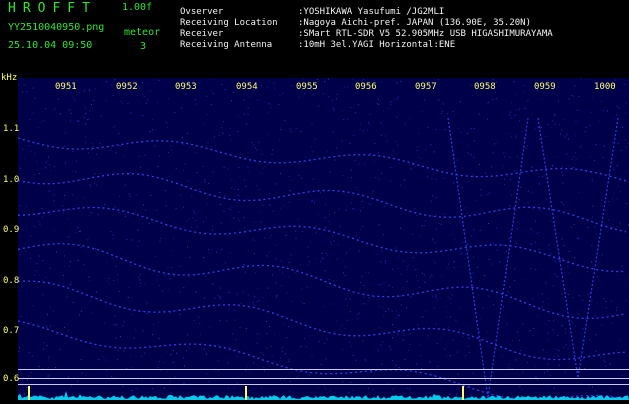 The image size is (629, 404). Describe the element at coordinates (323, 378) in the screenshot. I see `baseline-middle` at that location.